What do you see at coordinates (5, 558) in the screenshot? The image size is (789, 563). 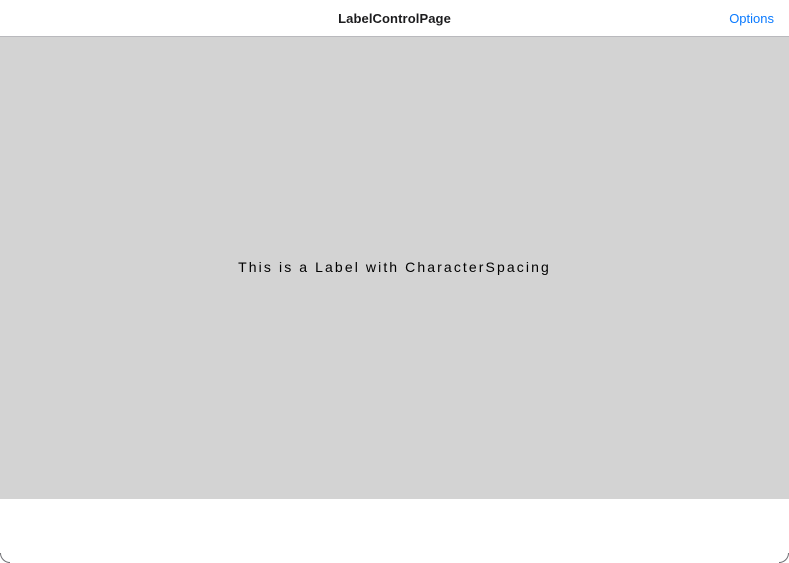 I see `screen-corner-left` at bounding box center [5, 558].